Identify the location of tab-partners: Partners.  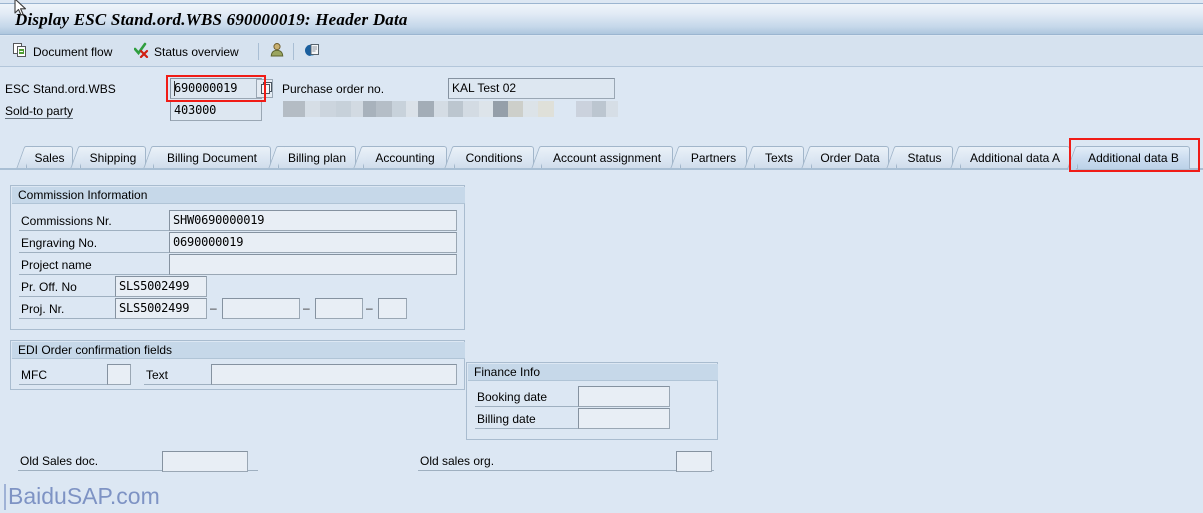
(708, 158).